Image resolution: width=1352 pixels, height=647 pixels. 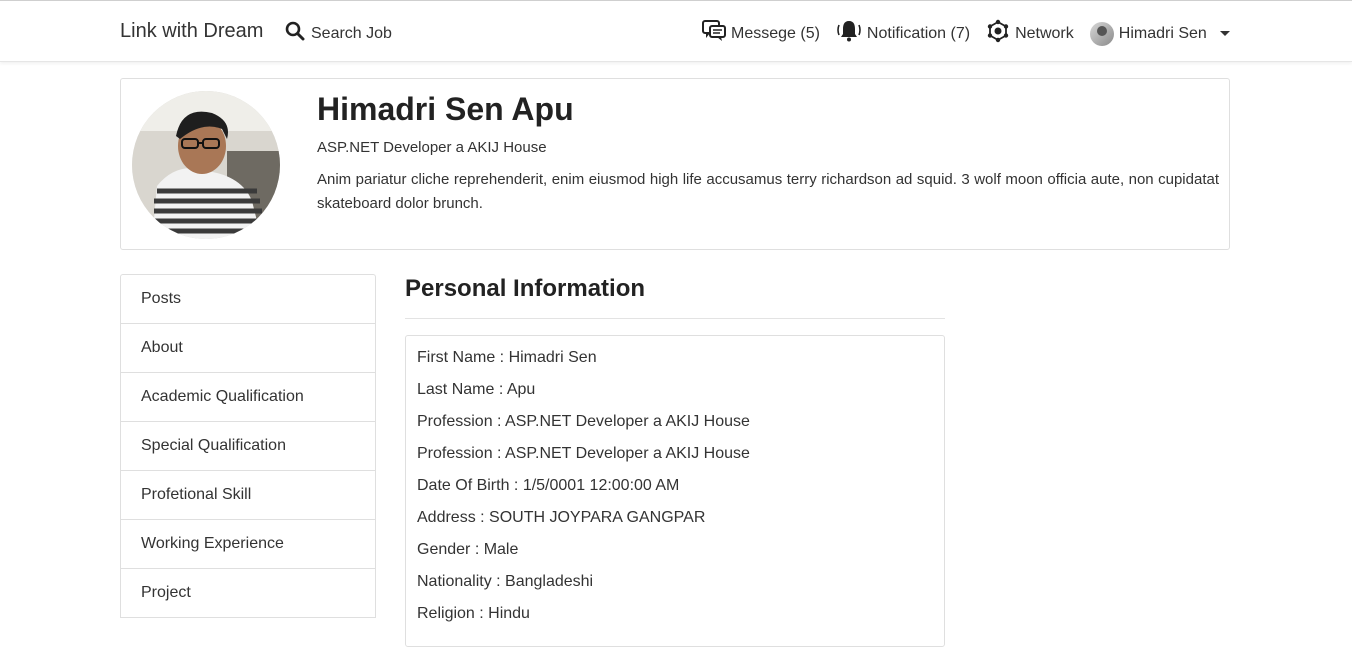 What do you see at coordinates (206, 165) in the screenshot?
I see `profile-photo` at bounding box center [206, 165].